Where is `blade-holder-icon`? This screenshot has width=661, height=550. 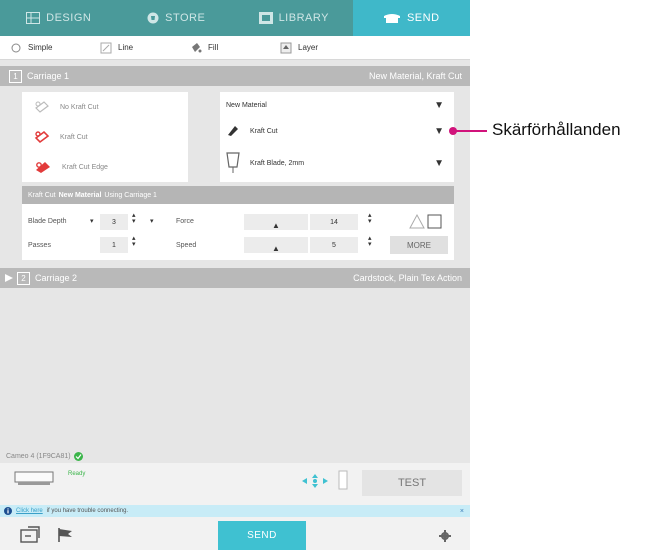
blade-holder-icon is located at coordinates (233, 162).